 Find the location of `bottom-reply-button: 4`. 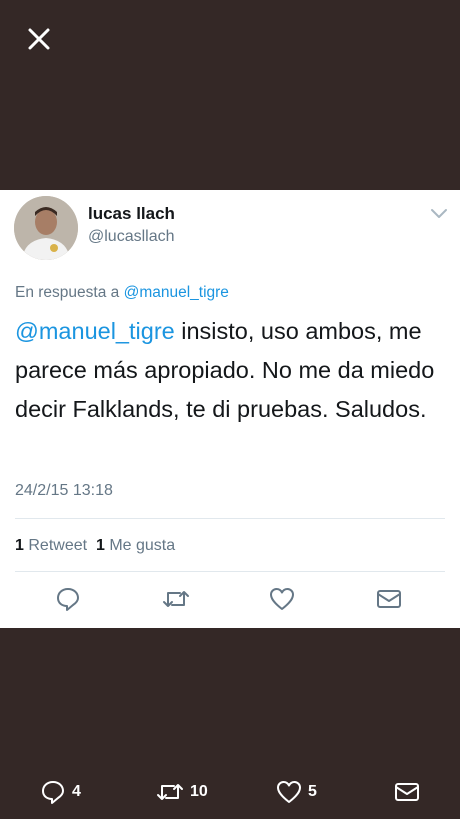

bottom-reply-button: 4 is located at coordinates (60, 792).